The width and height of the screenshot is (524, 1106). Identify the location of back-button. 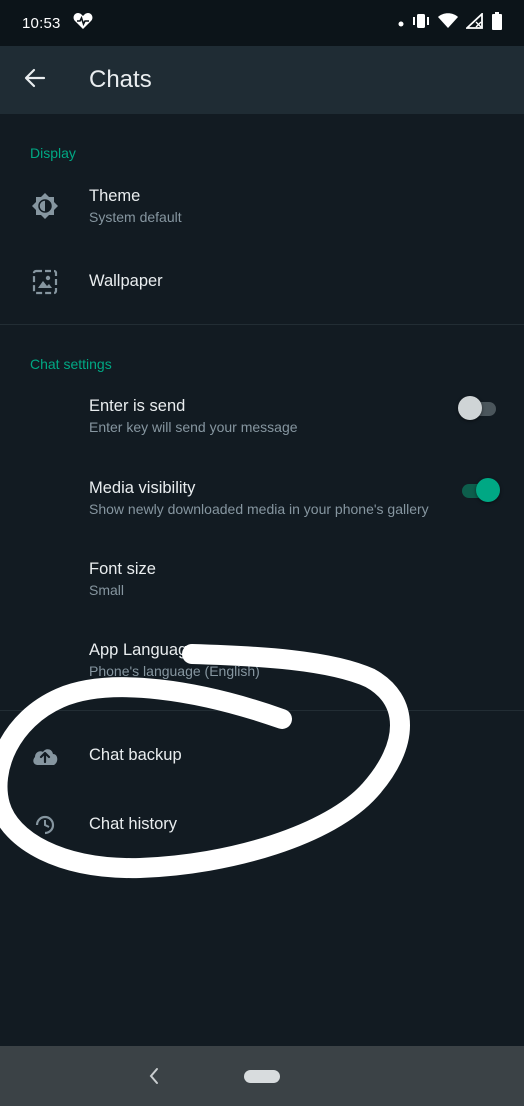
(35, 80).